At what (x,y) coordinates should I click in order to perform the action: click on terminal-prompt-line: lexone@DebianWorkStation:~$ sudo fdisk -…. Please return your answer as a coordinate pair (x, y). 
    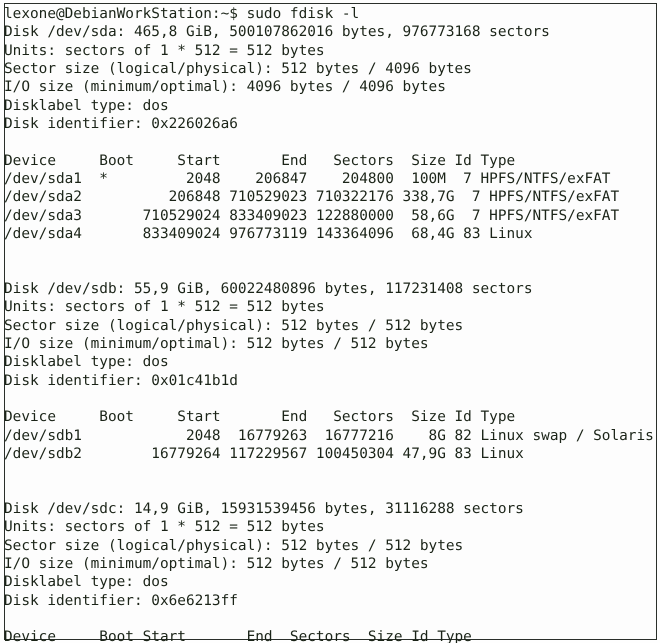
    Looking at the image, I should click on (182, 14).